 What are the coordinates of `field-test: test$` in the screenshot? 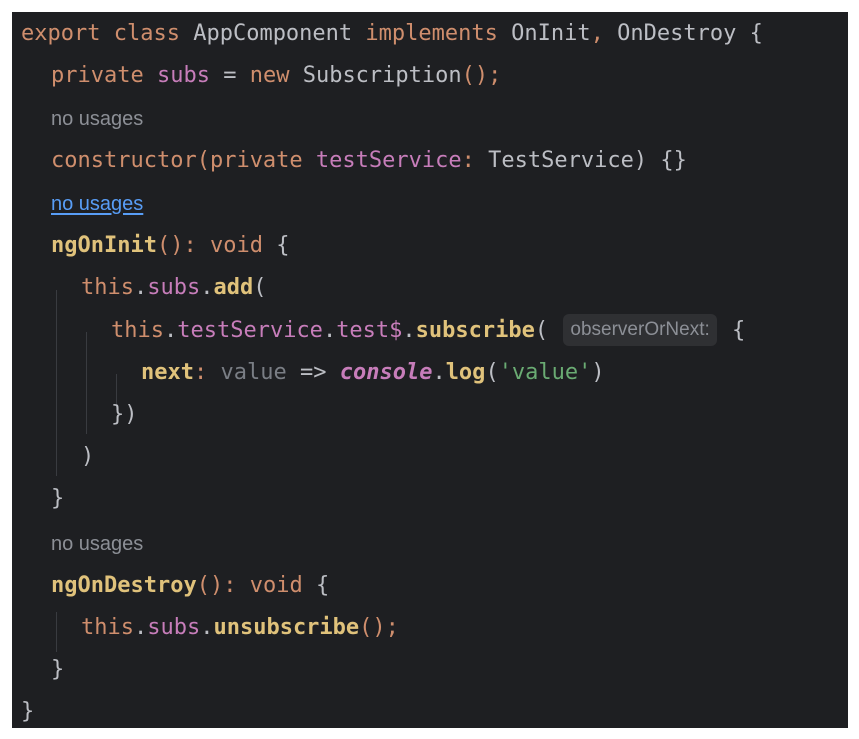 It's located at (369, 330).